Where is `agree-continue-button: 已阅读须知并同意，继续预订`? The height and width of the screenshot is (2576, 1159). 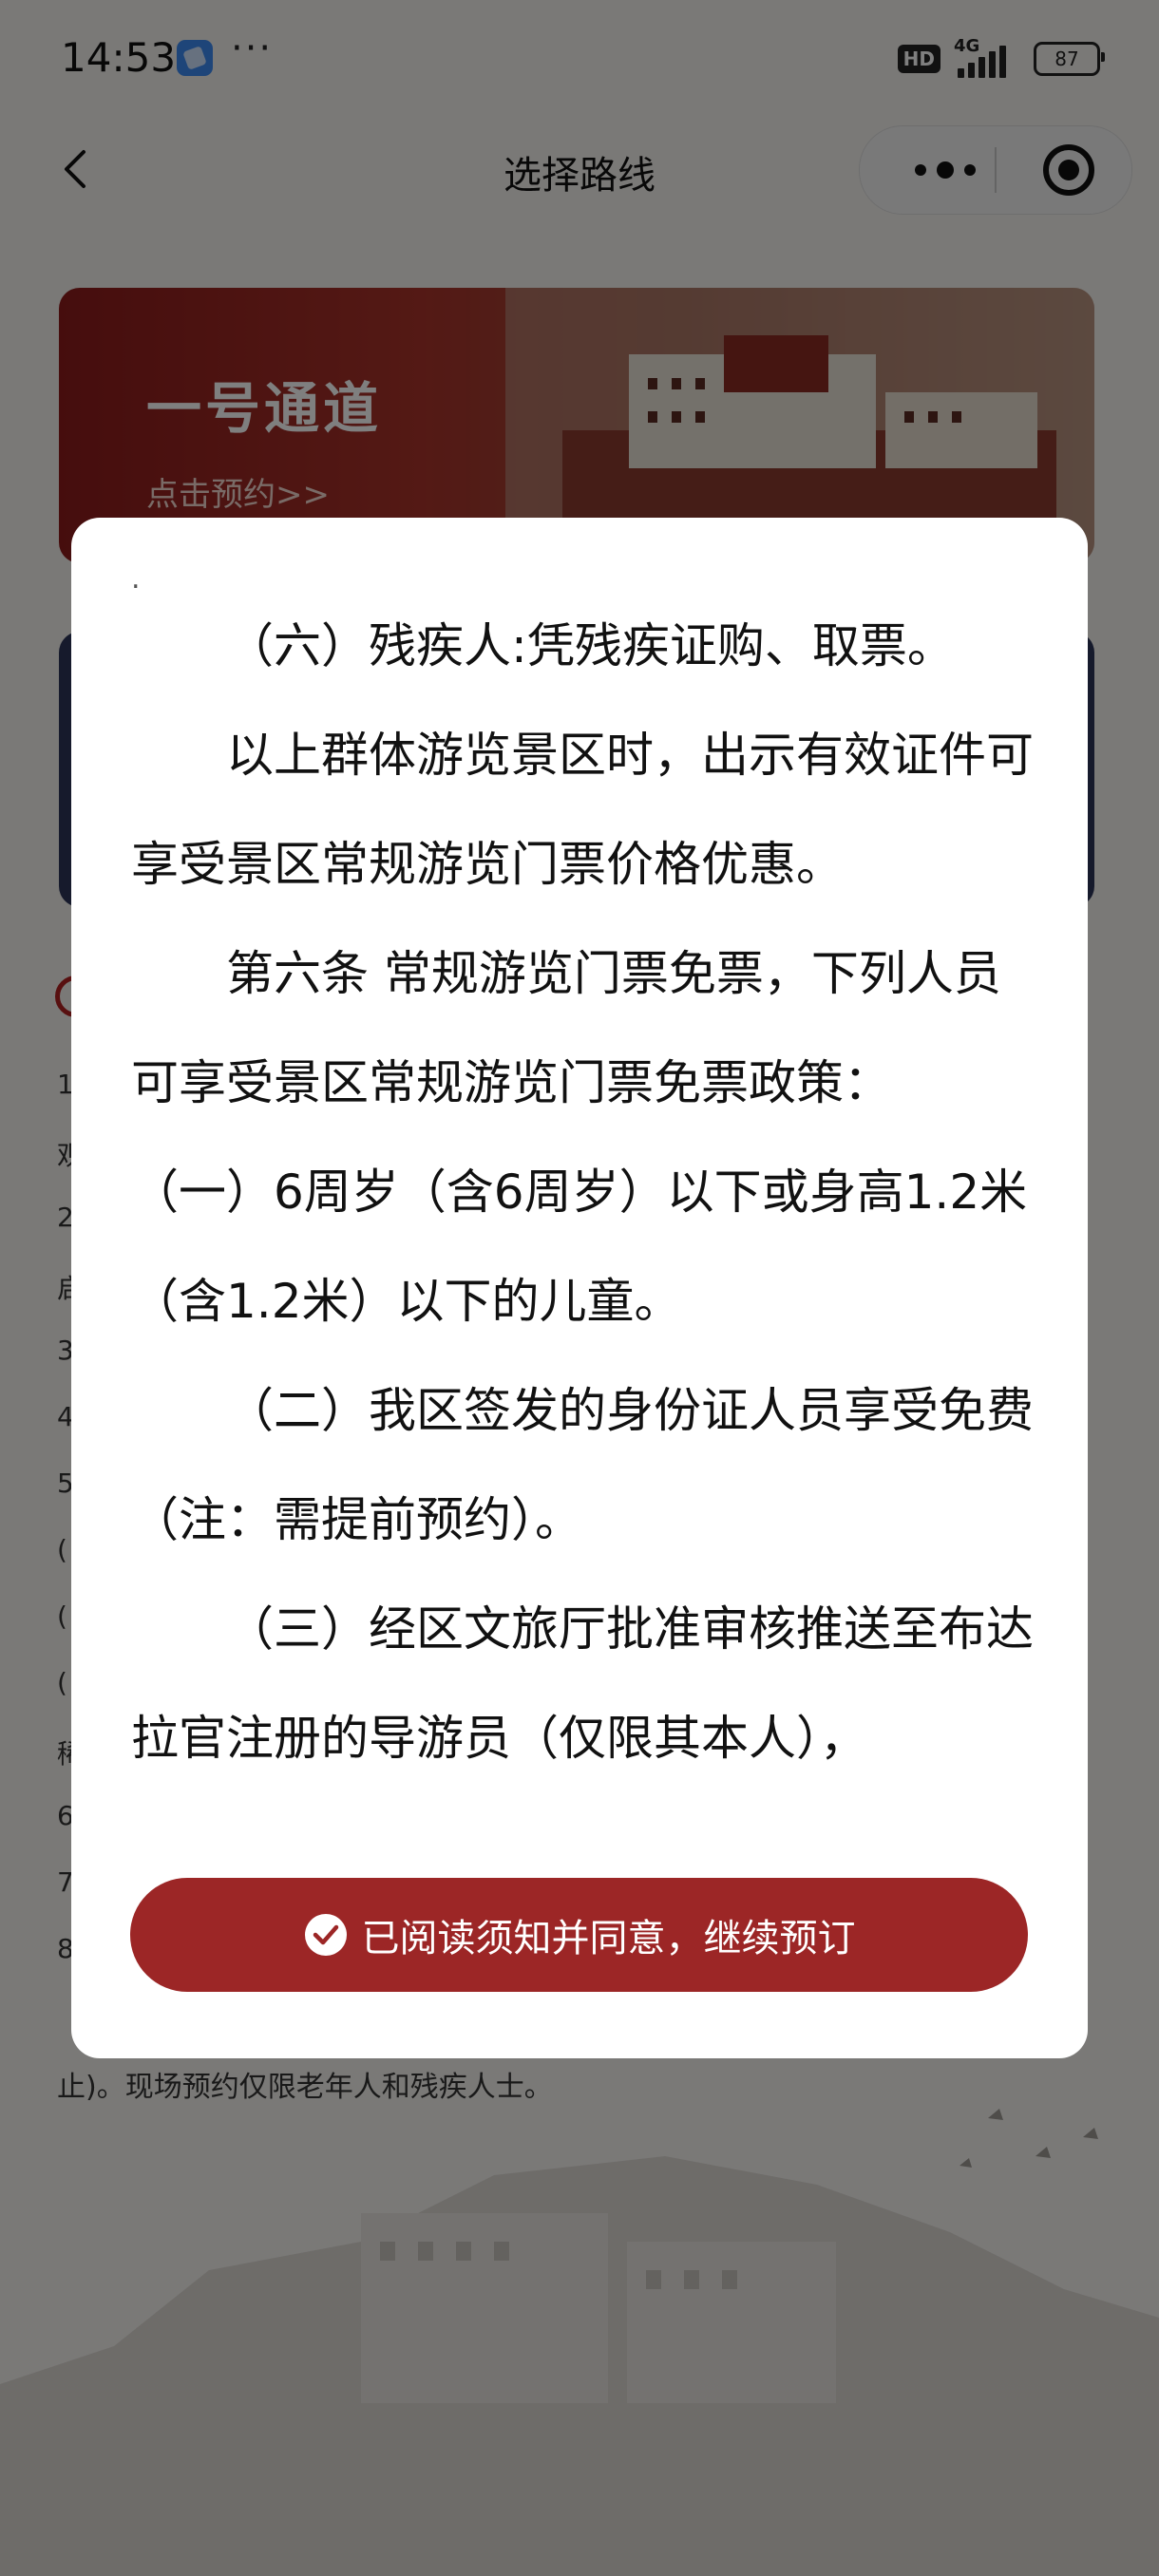 agree-continue-button: 已阅读须知并同意，继续预订 is located at coordinates (579, 1935).